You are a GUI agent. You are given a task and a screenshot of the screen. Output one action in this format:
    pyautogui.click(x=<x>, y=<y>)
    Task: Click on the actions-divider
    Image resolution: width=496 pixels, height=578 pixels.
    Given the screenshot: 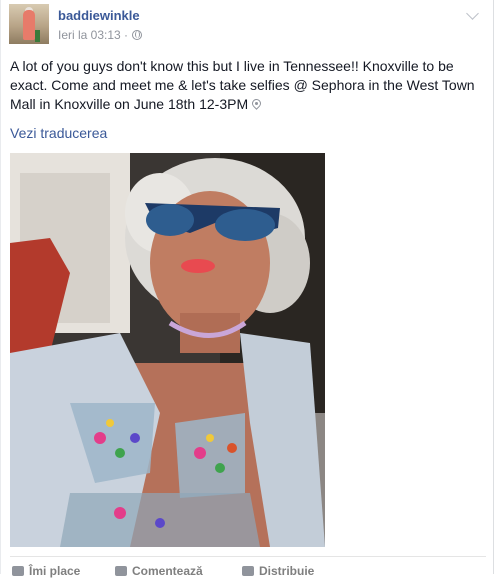 What is the action you would take?
    pyautogui.click(x=248, y=556)
    